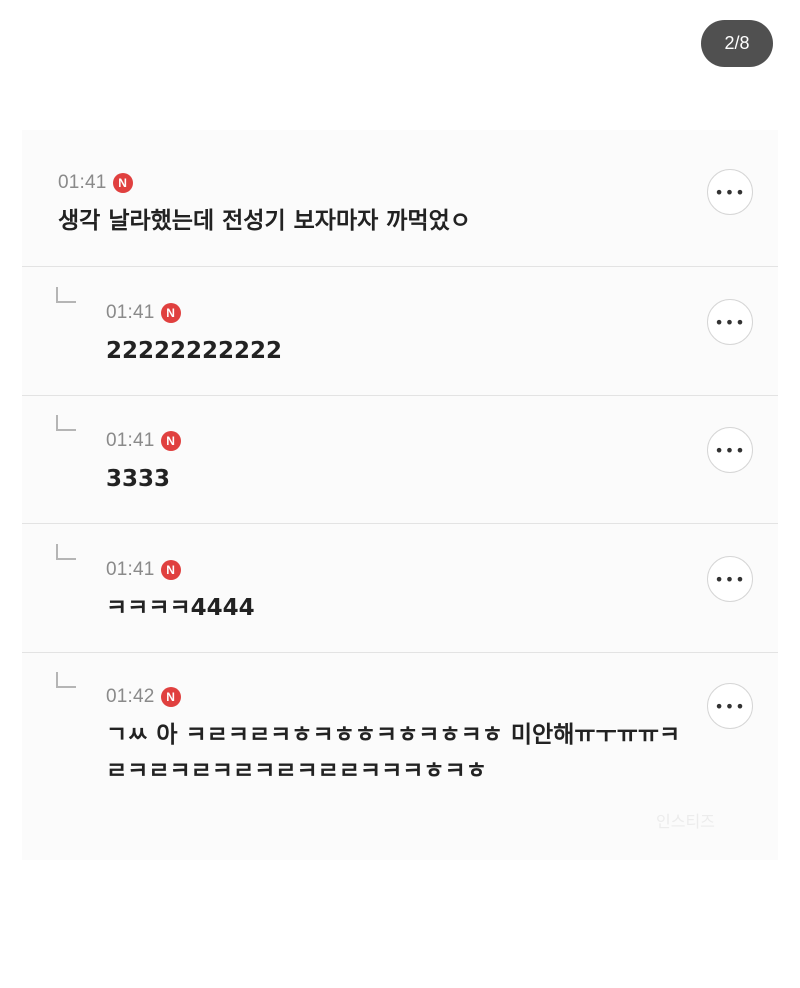 The width and height of the screenshot is (800, 988). I want to click on reply-item: 01:41 N 3333 •••, so click(400, 460).